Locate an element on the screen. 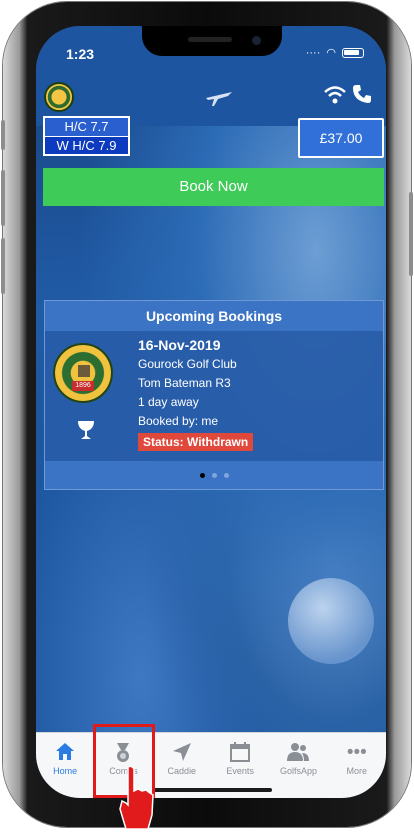  mute-switch is located at coordinates (3, 135).